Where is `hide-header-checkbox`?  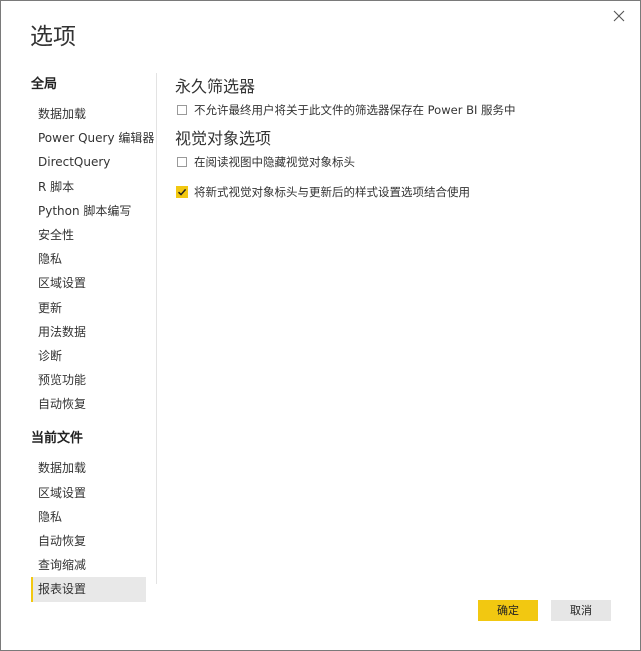 hide-header-checkbox is located at coordinates (182, 162).